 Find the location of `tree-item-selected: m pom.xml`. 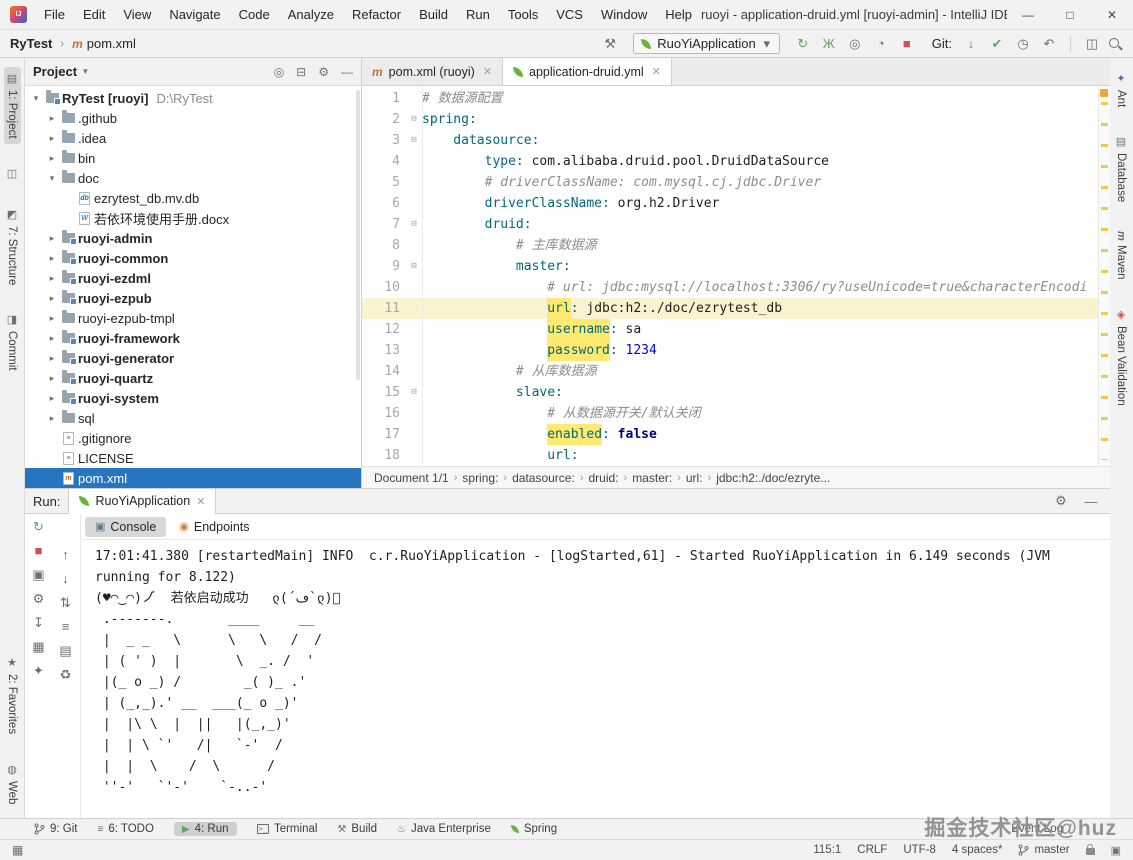

tree-item-selected: m pom.xml is located at coordinates (193, 478).